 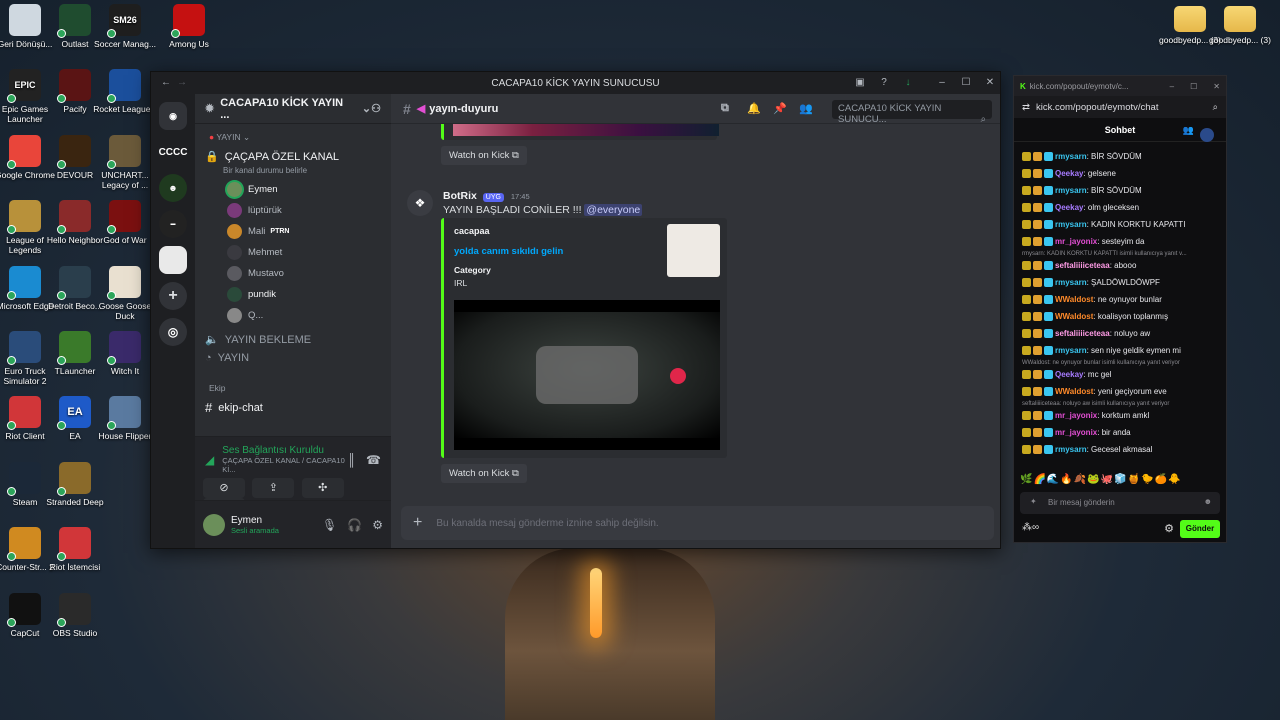 What do you see at coordinates (75, 484) in the screenshot?
I see `desktop-icon: Stranded Deep` at bounding box center [75, 484].